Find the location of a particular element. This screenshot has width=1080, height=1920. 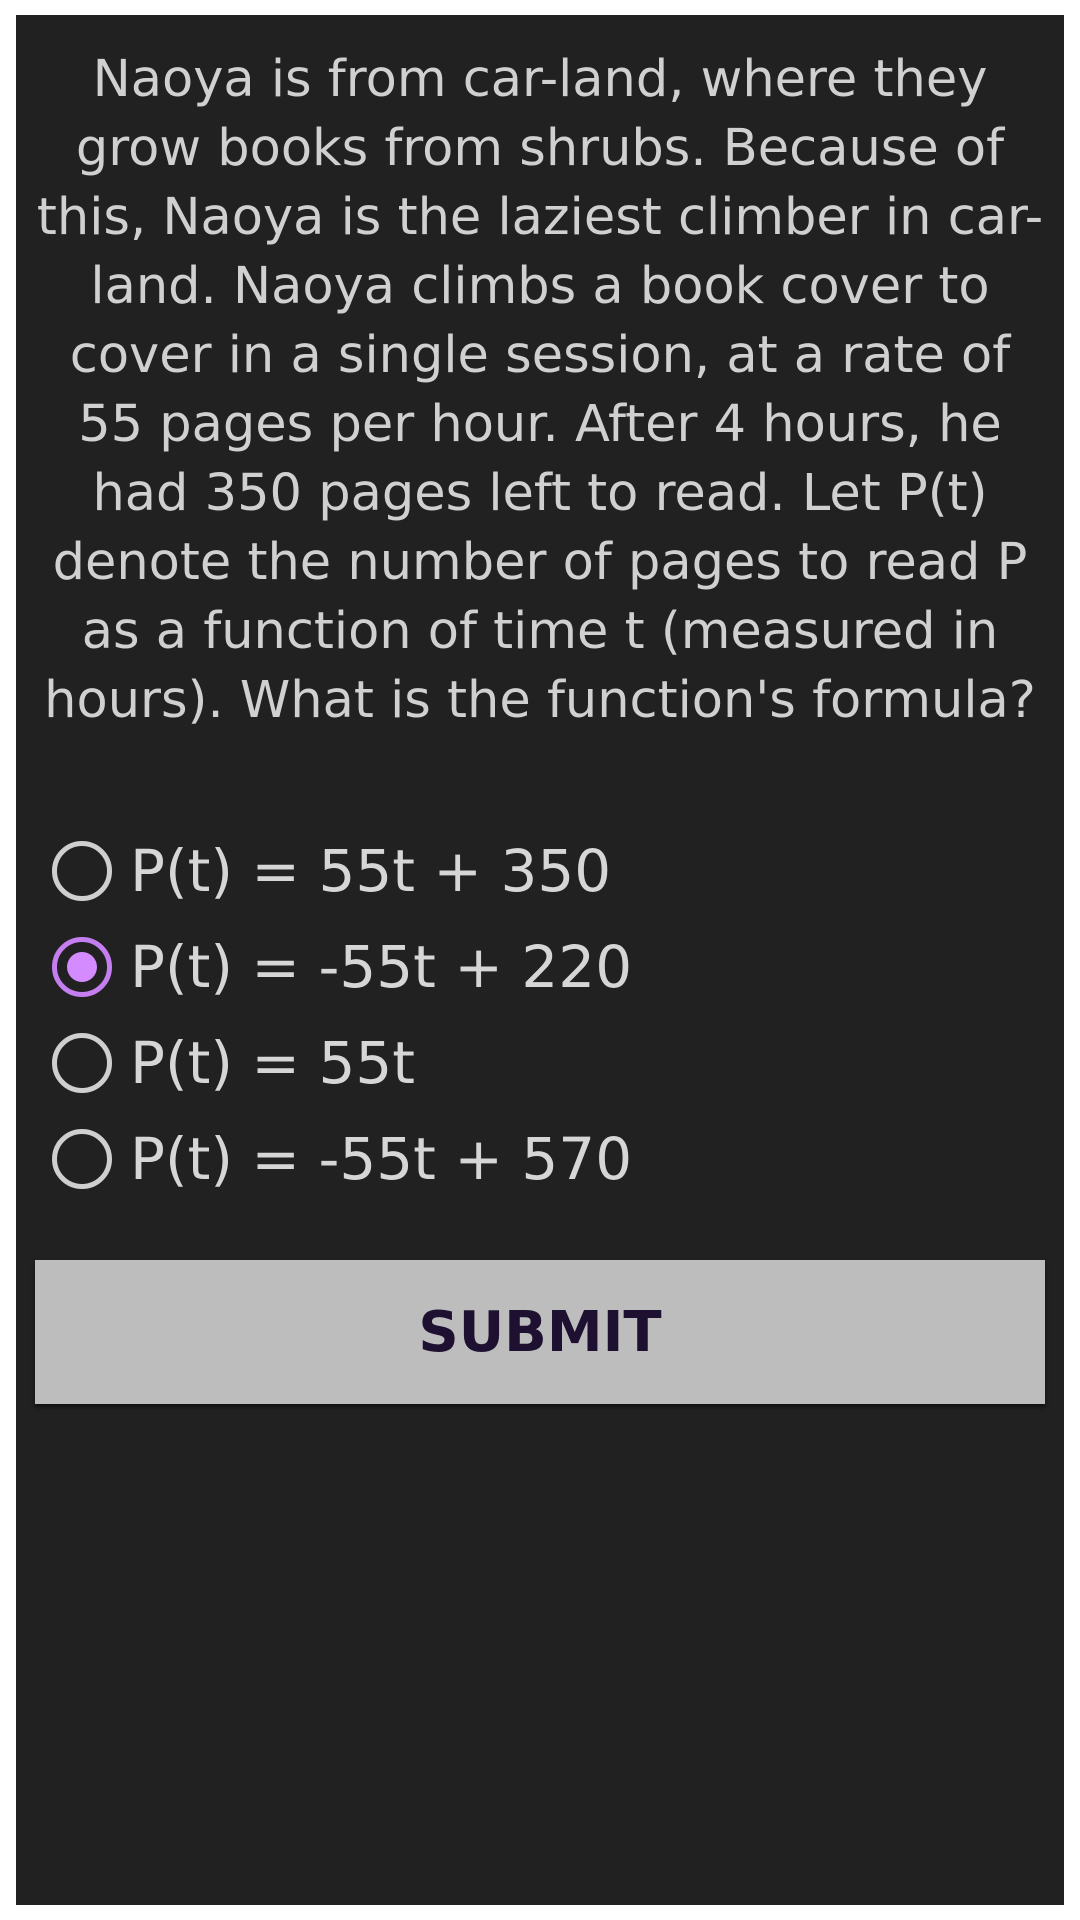

answer-option-label: P(t) = 55t is located at coordinates (272, 1063).